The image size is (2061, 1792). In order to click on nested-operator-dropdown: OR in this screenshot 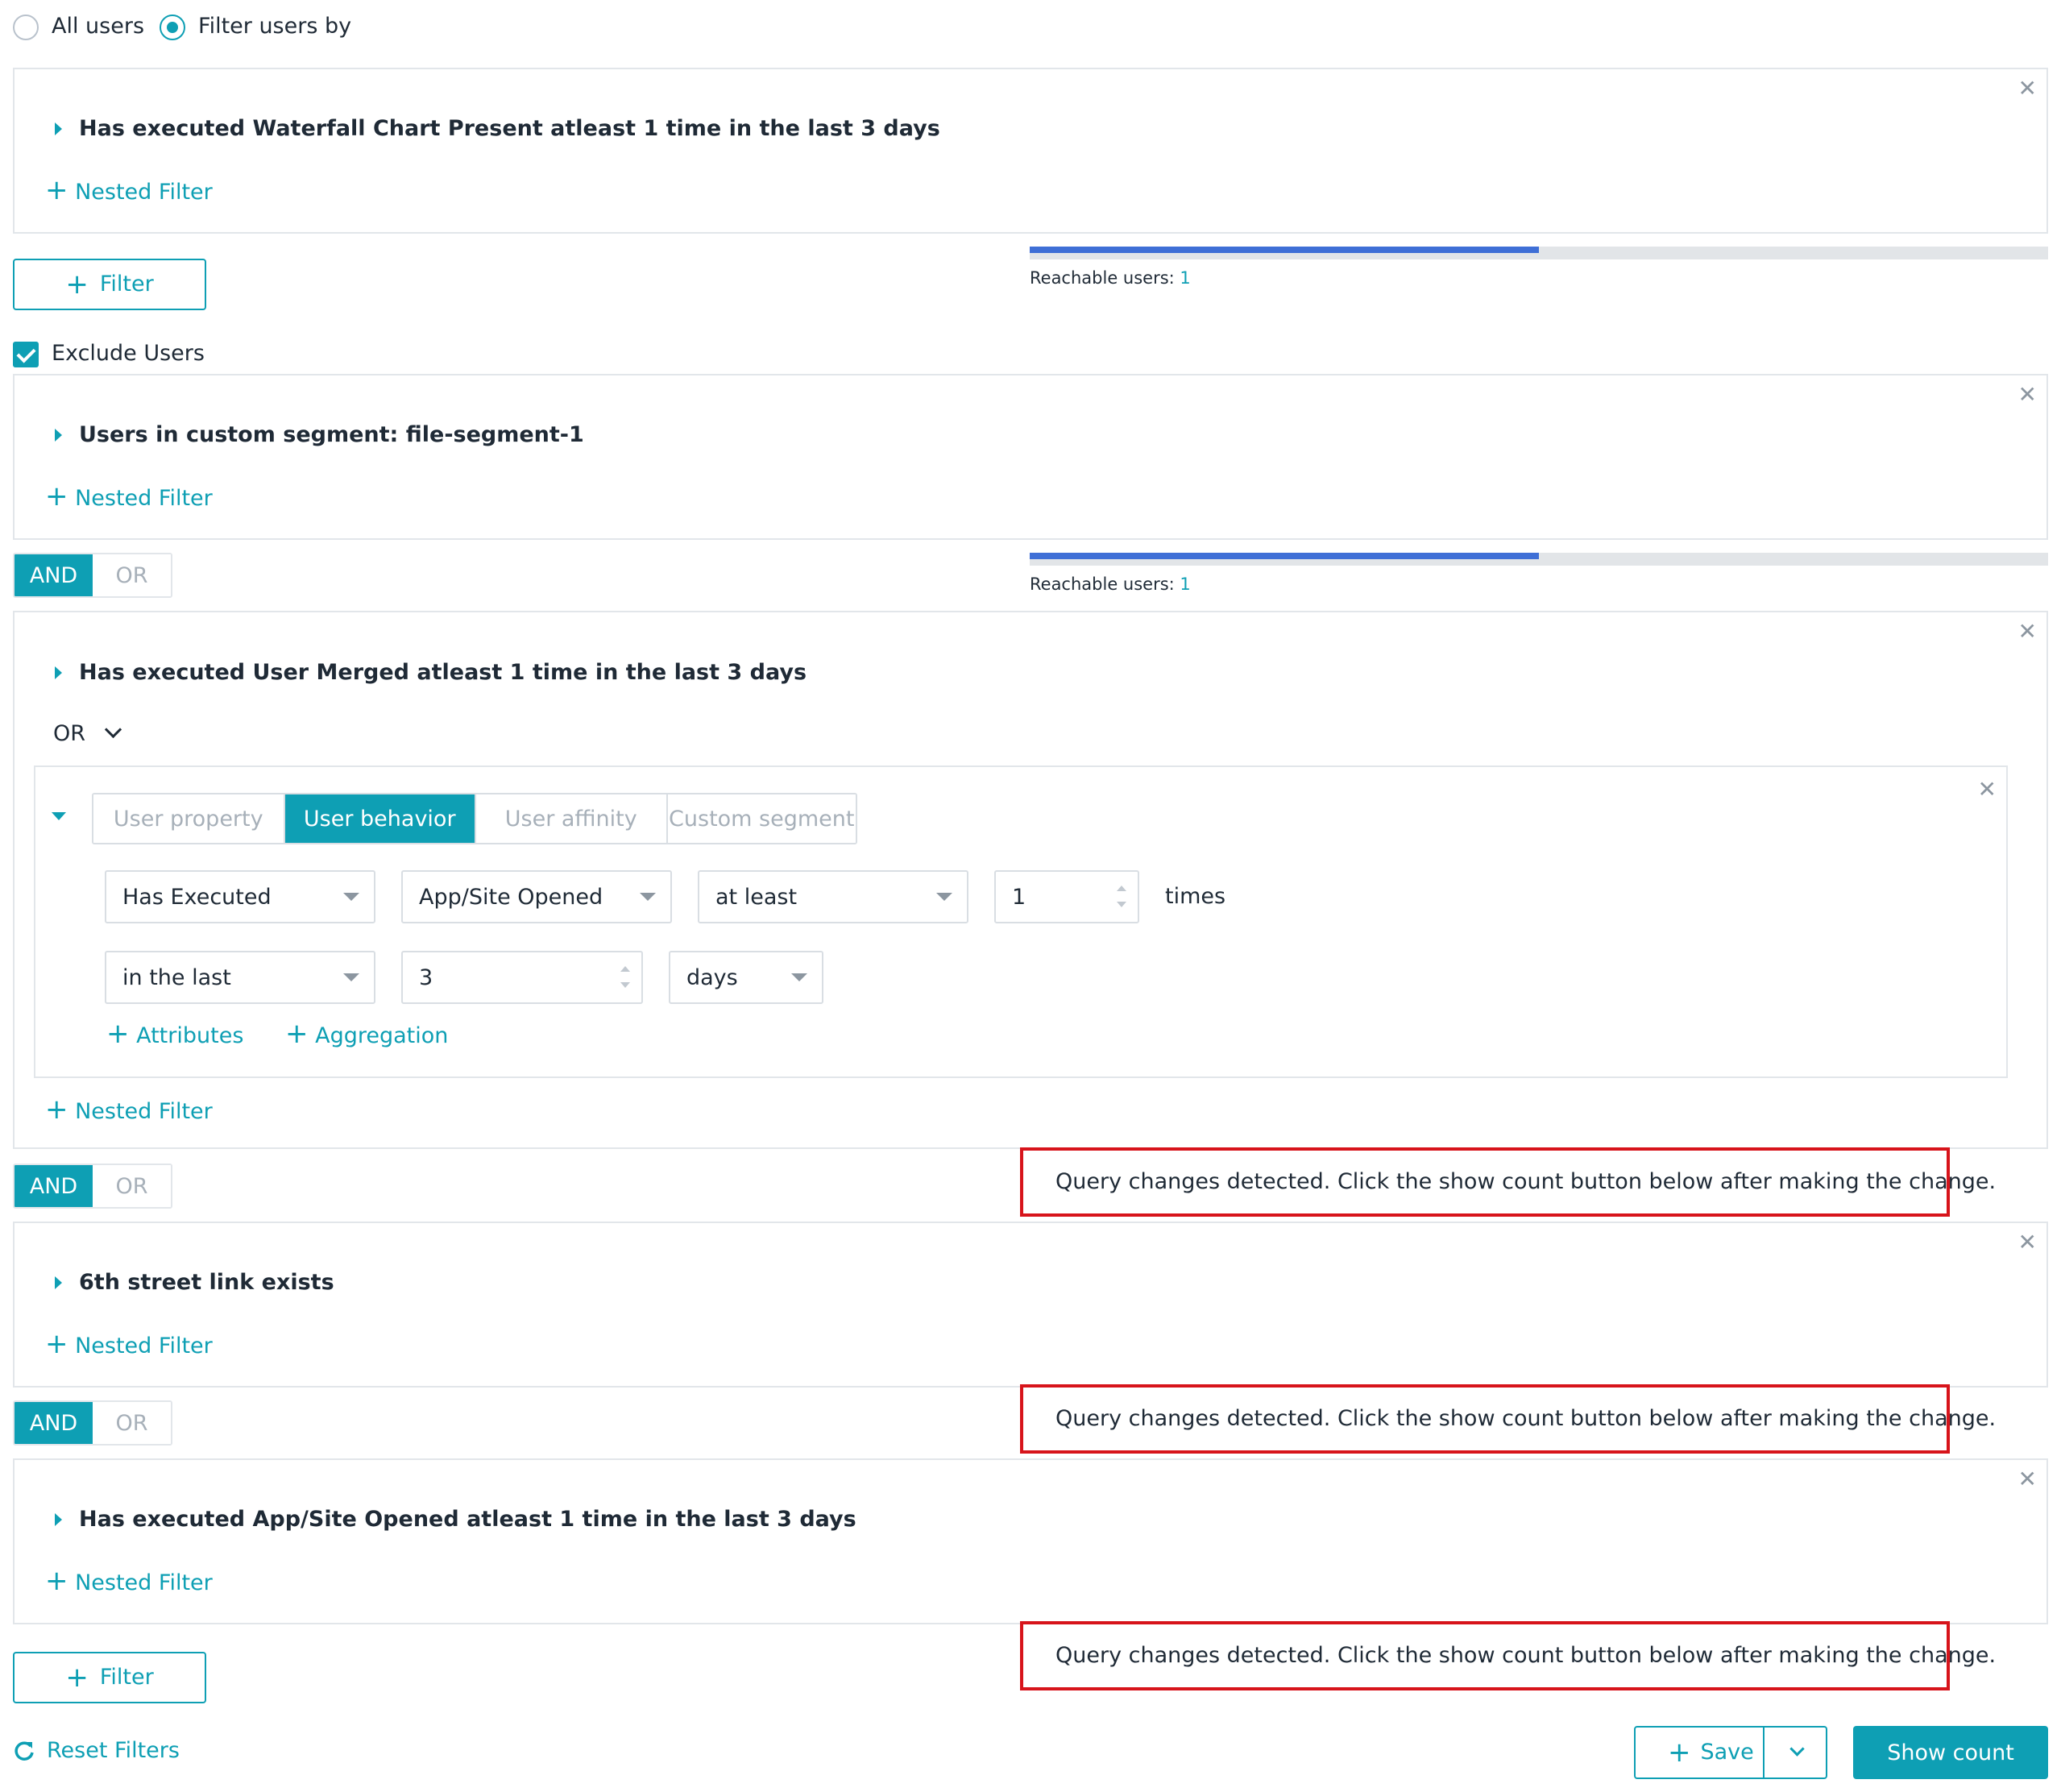, I will do `click(87, 734)`.